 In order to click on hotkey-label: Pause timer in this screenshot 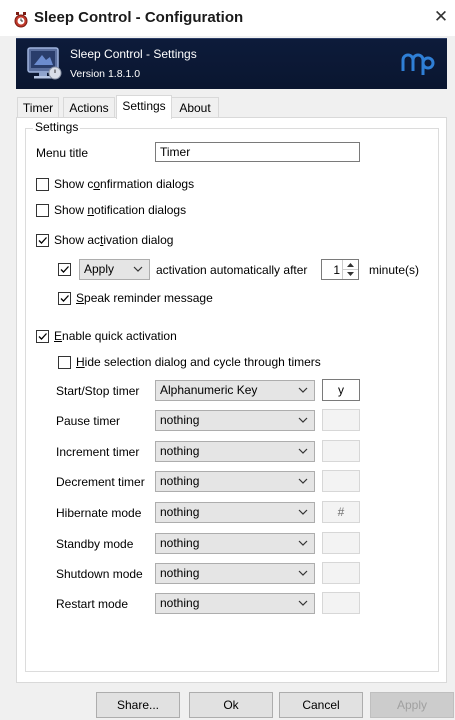, I will do `click(88, 421)`.